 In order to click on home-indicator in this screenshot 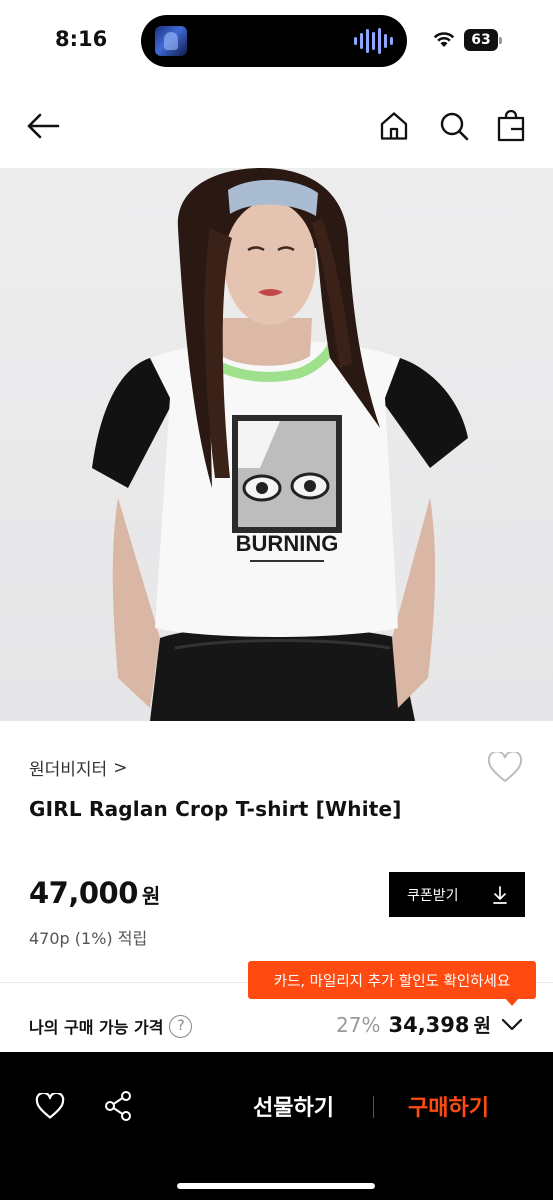, I will do `click(276, 1186)`.